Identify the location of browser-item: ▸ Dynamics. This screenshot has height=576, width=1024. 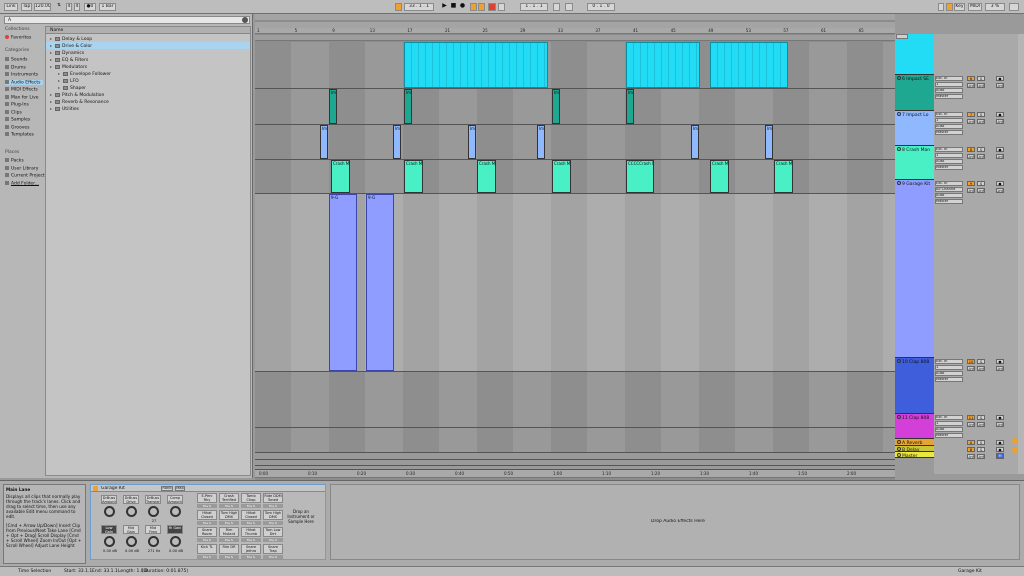
(148, 52).